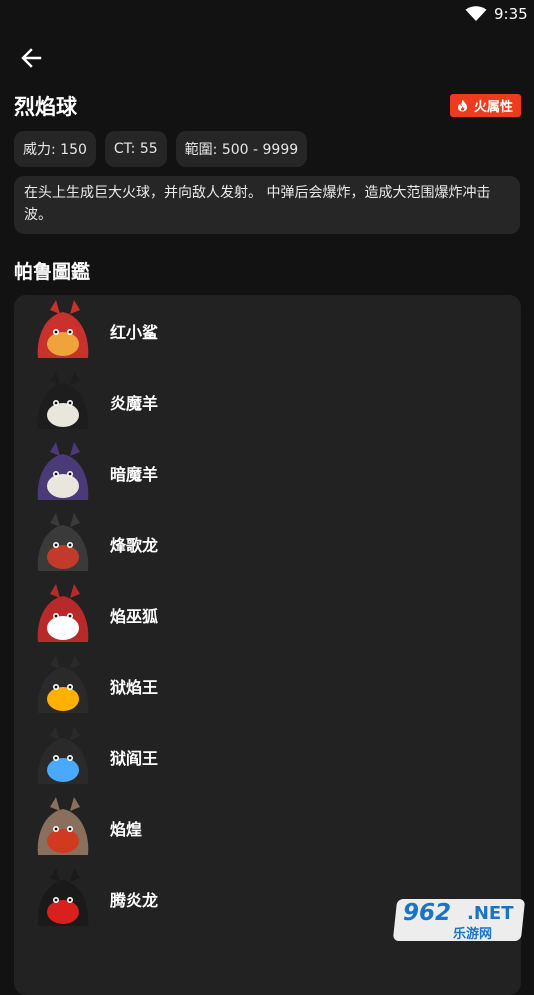 The height and width of the screenshot is (995, 534). Describe the element at coordinates (267, 543) in the screenshot. I see `pal-list-item: 烽歌龙` at that location.